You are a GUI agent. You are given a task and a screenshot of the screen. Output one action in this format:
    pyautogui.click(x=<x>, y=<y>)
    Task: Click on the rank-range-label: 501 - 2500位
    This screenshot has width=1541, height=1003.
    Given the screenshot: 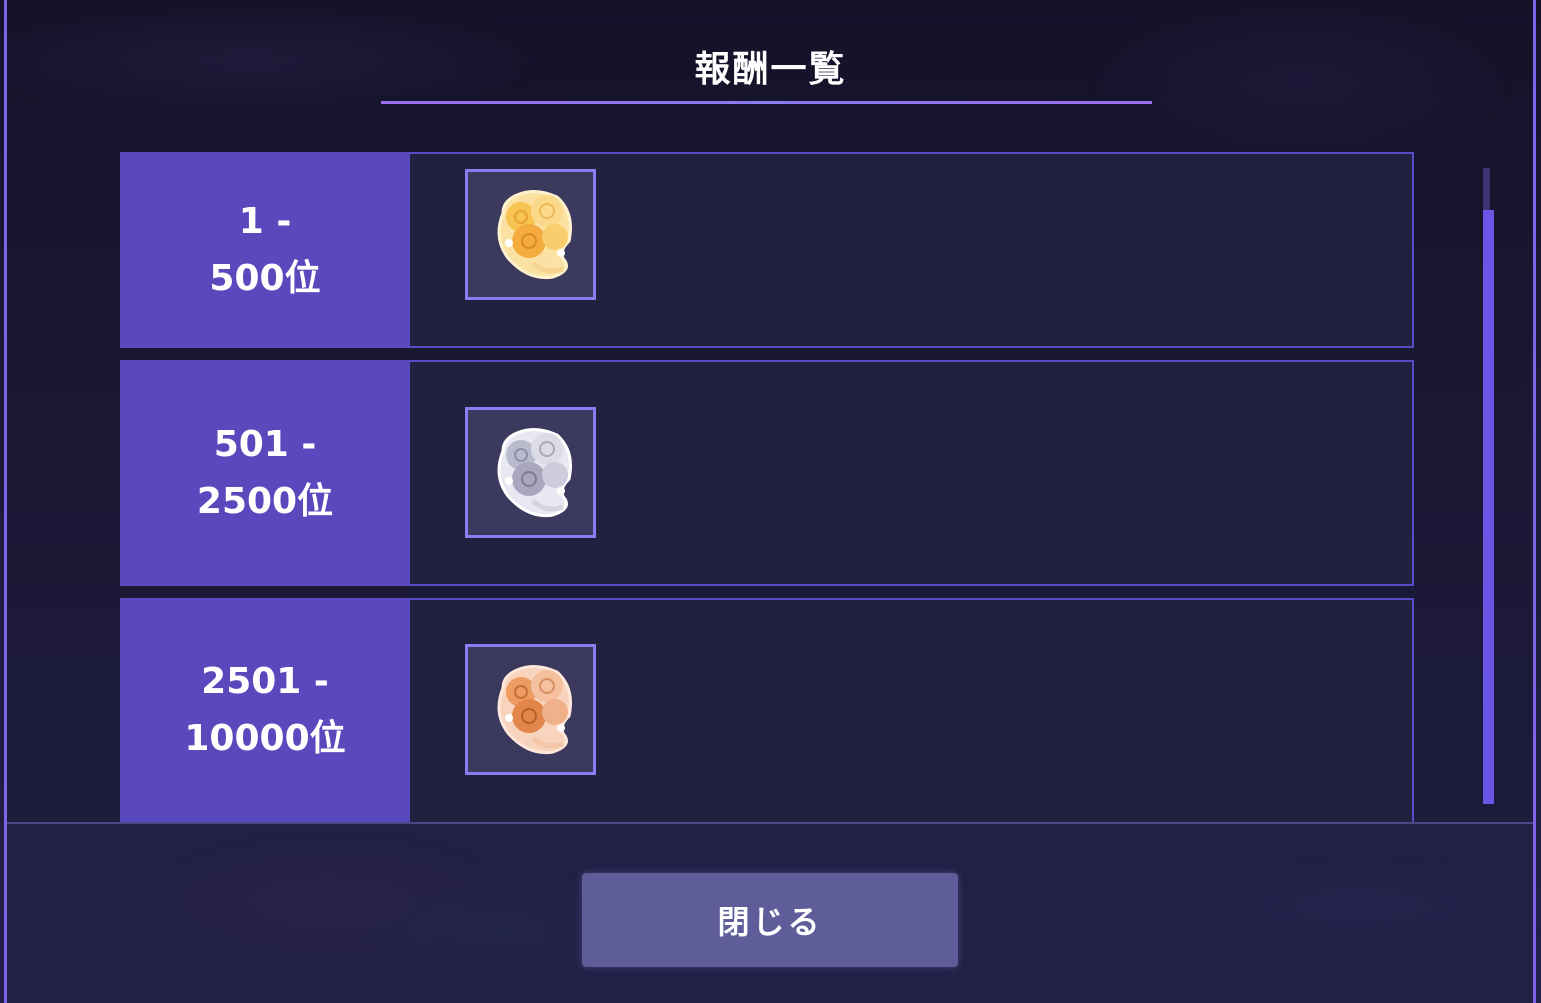 What is the action you would take?
    pyautogui.click(x=265, y=473)
    